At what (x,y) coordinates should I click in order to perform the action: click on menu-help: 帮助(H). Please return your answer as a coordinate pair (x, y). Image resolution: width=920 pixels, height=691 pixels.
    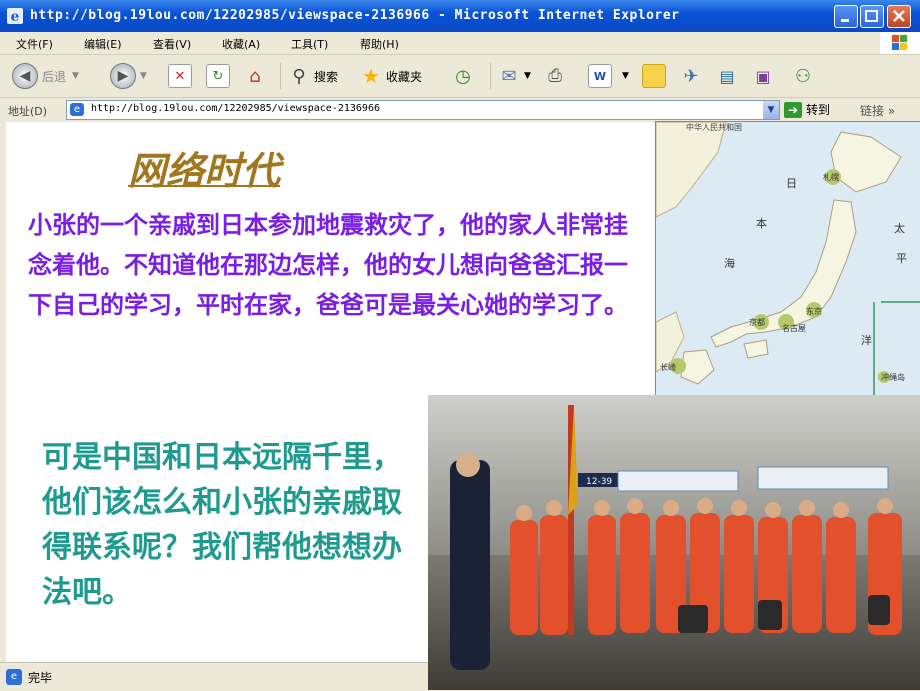
    Looking at the image, I should click on (379, 44).